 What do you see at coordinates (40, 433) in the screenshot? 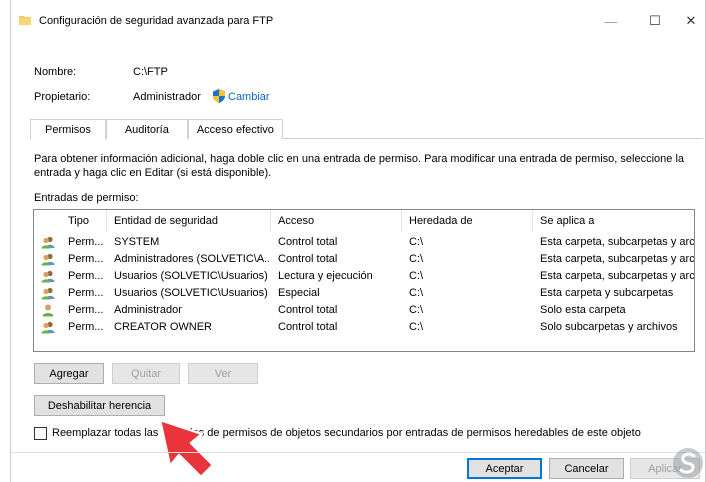
I see `replace-child-permissions-checkbox` at bounding box center [40, 433].